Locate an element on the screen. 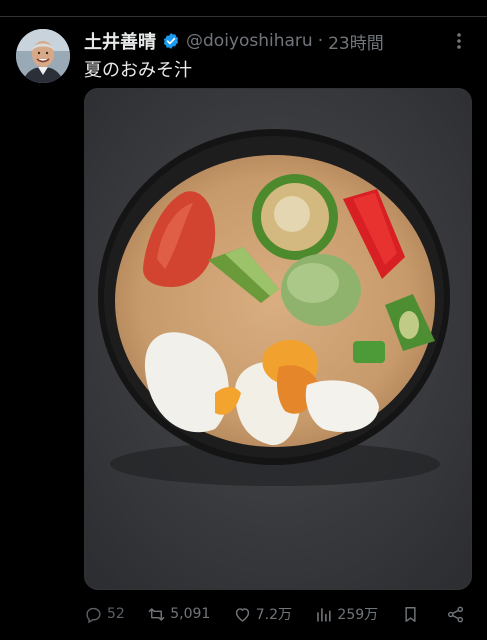 The width and height of the screenshot is (487, 640). repost-button: 5,091 is located at coordinates (178, 614).